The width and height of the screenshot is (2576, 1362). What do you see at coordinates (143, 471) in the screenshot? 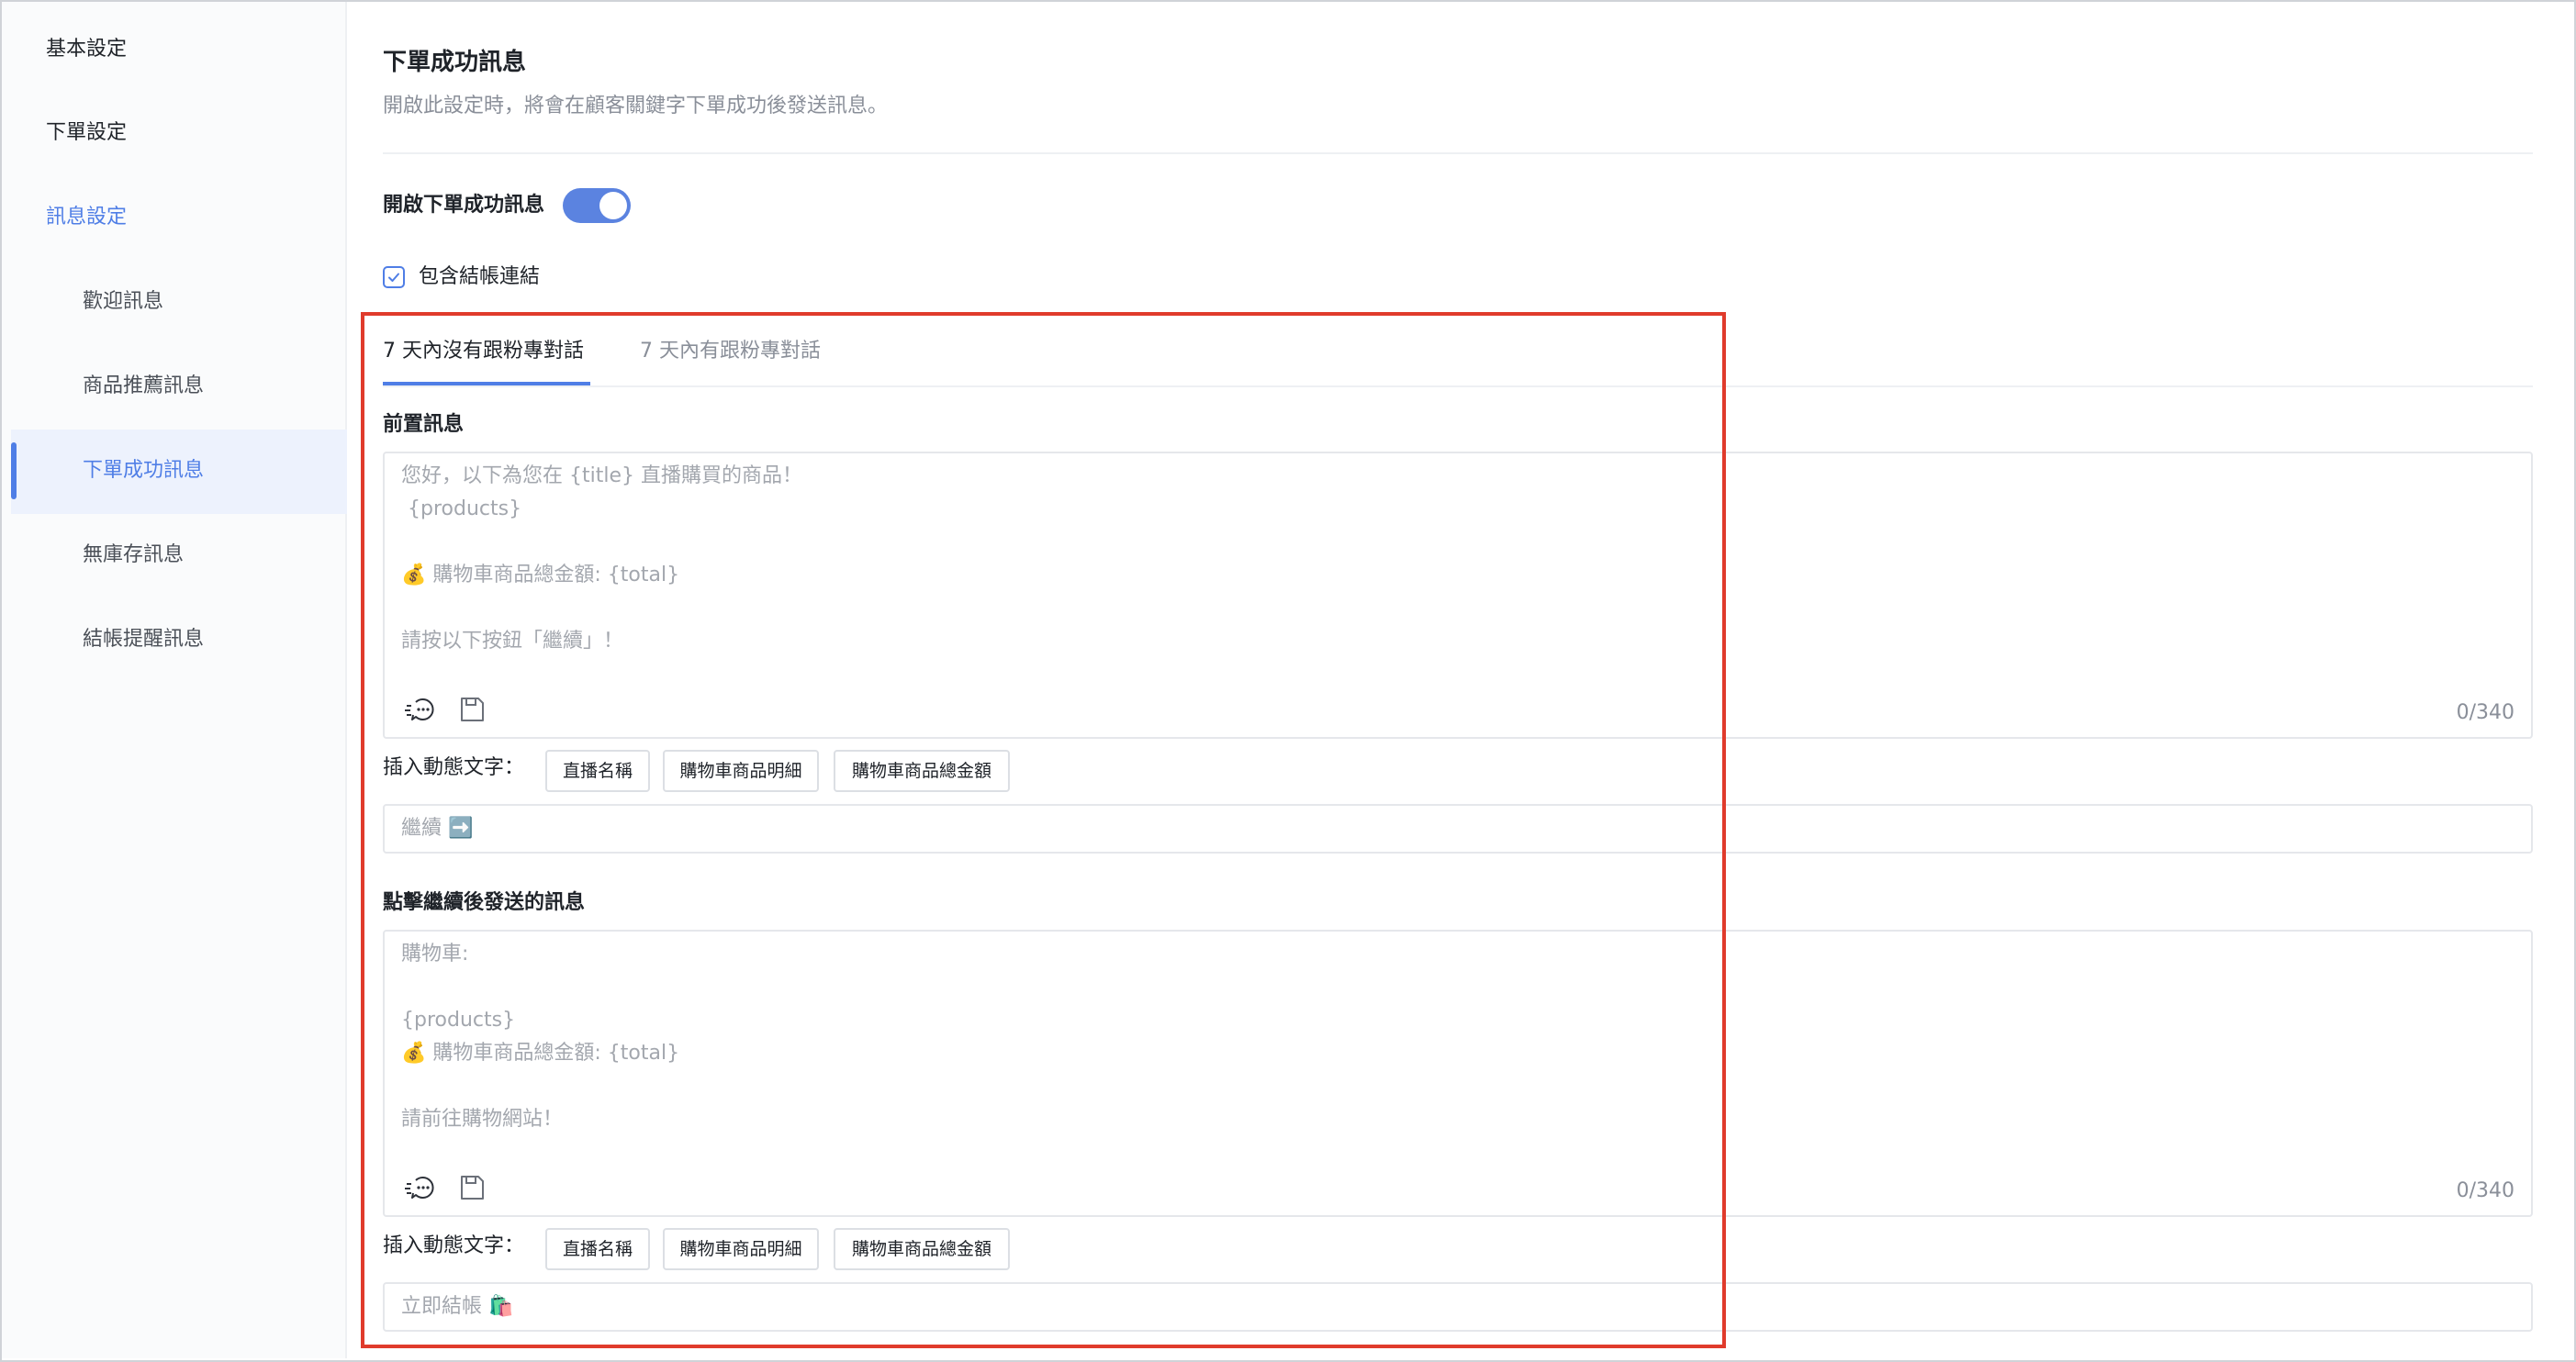
I see `sidebar-item-order-success-message: 下單成功訊息` at bounding box center [143, 471].